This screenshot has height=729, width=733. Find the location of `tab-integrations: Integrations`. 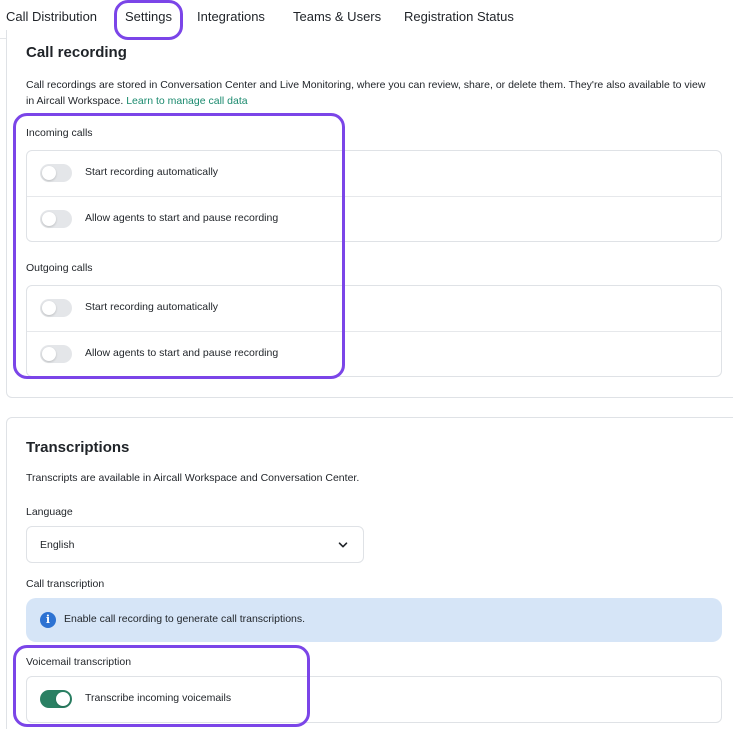

tab-integrations: Integrations is located at coordinates (231, 16).